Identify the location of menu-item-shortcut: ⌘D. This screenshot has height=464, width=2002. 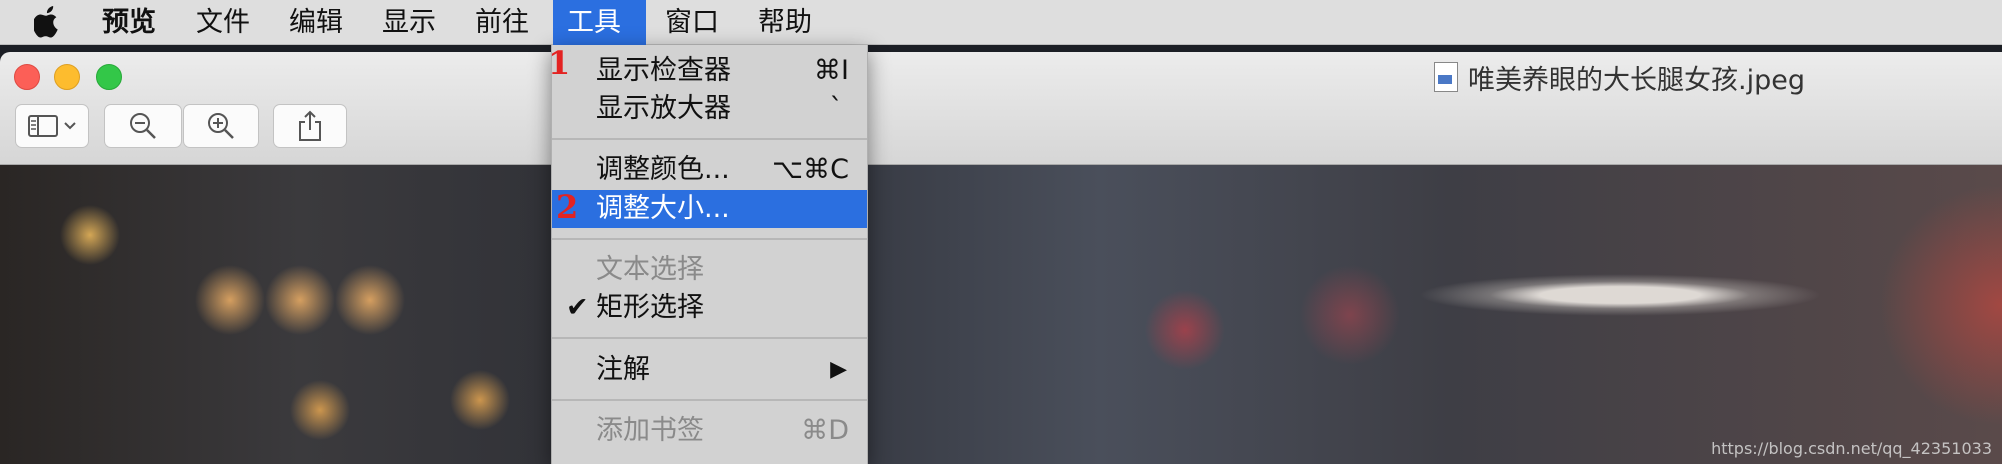
(825, 430).